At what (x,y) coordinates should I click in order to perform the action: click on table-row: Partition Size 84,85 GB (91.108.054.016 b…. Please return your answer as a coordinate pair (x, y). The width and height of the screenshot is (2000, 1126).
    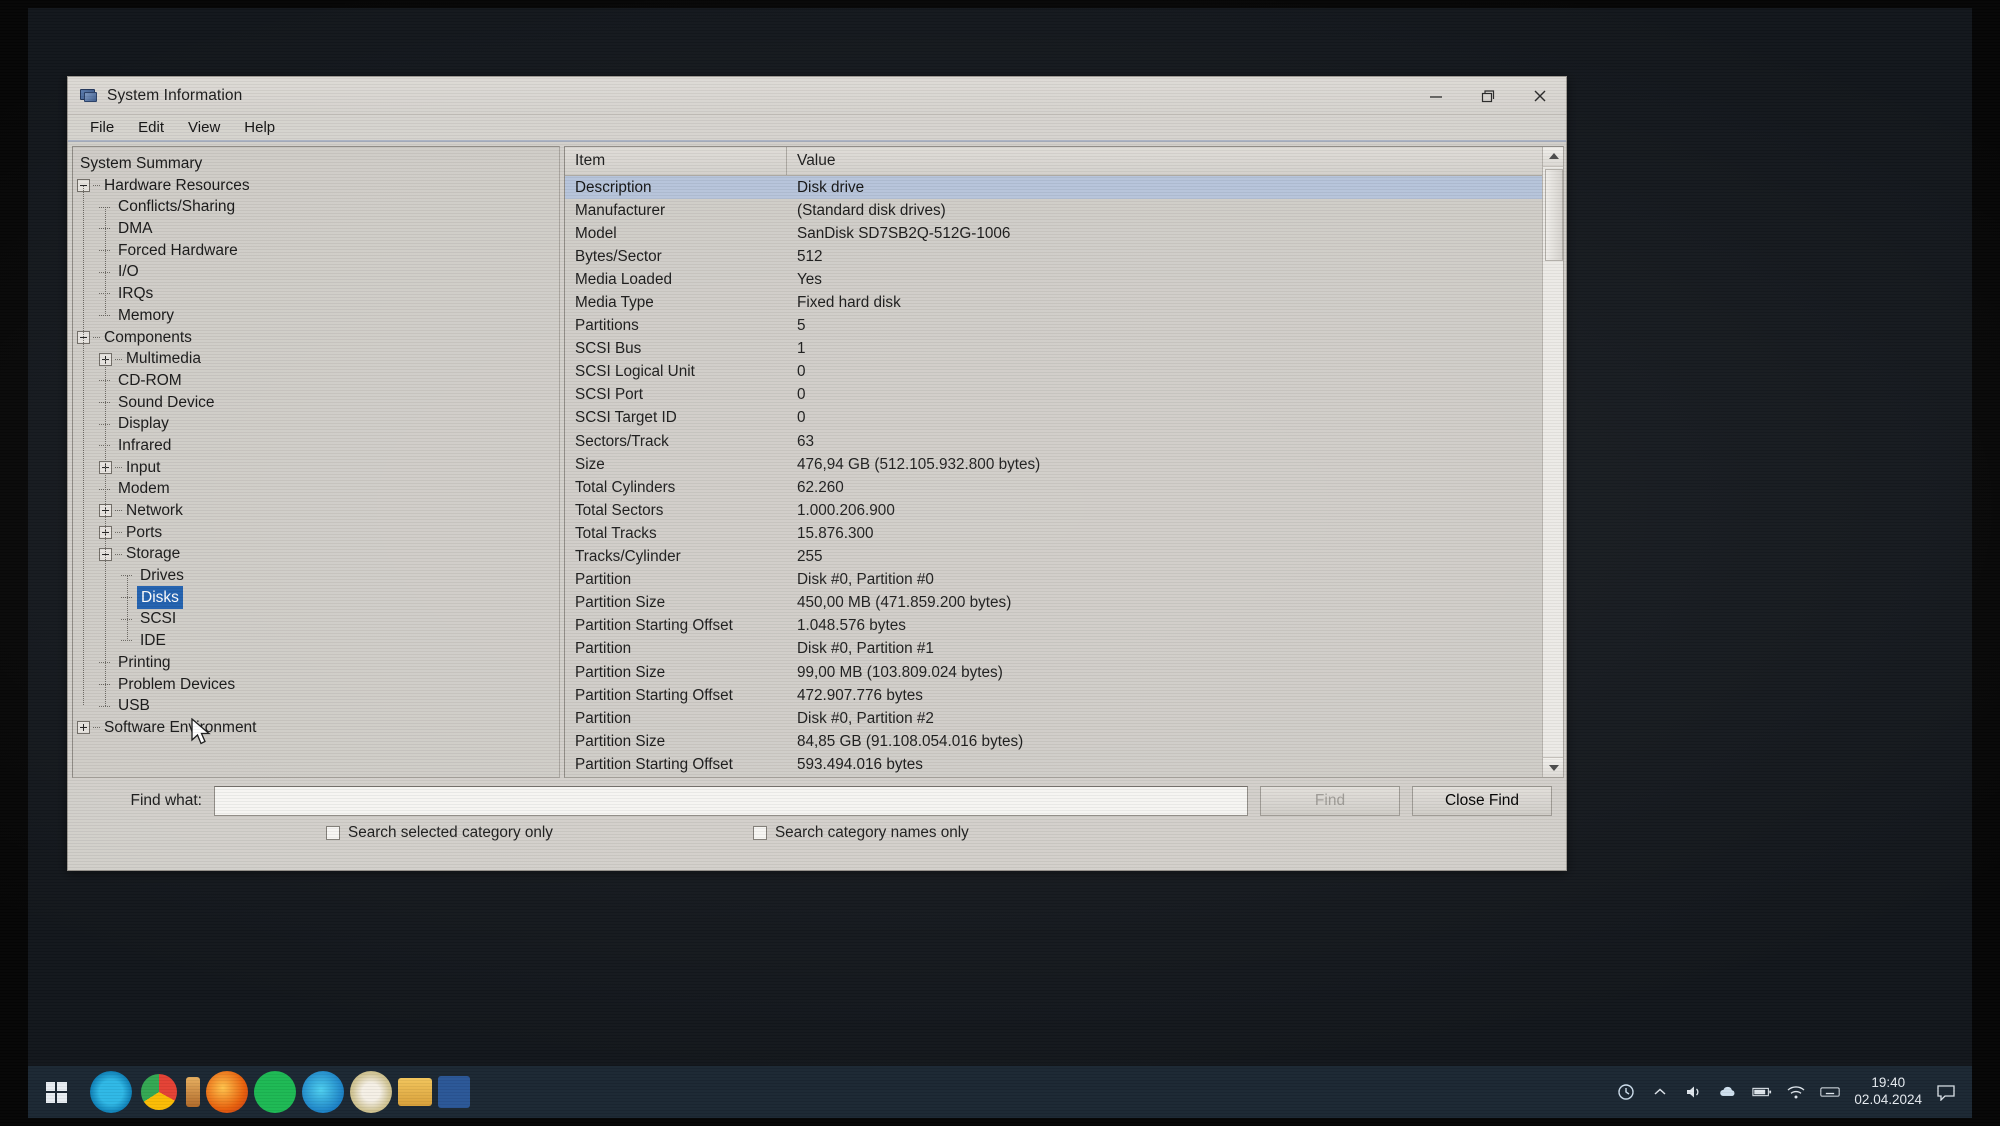
    Looking at the image, I should click on (1064, 741).